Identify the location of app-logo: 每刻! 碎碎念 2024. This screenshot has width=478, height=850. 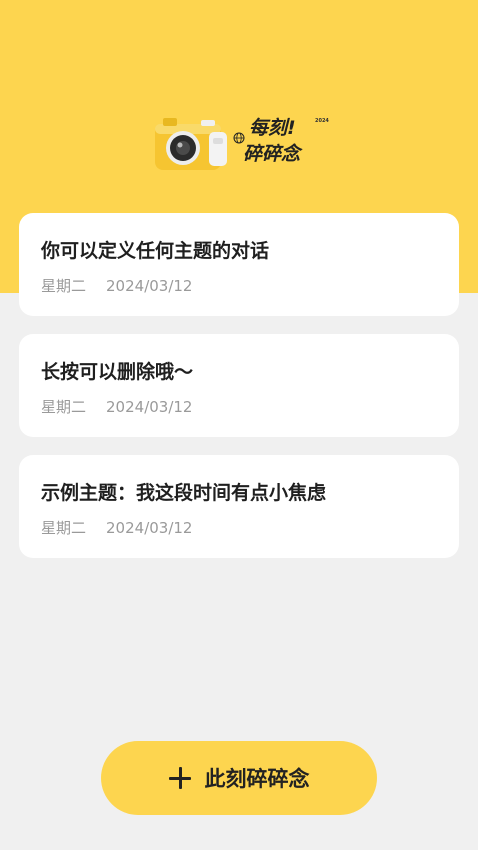
(243, 142).